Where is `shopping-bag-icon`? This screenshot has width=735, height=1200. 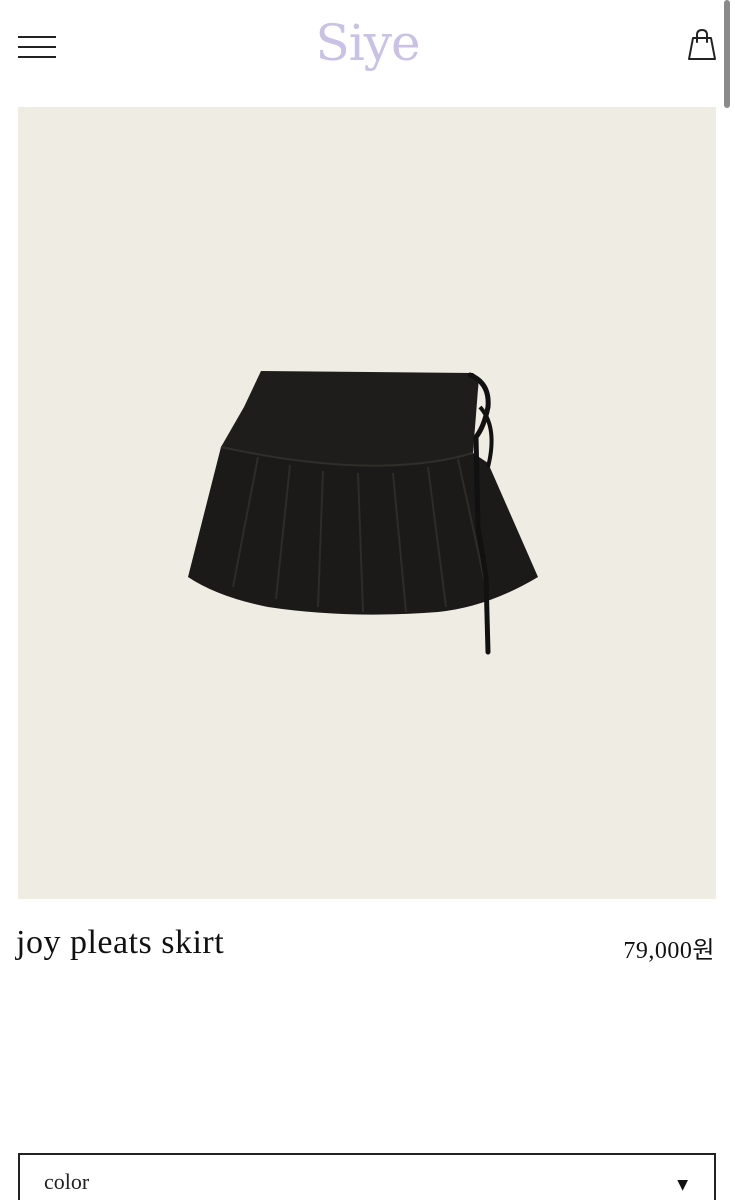
shopping-bag-icon is located at coordinates (702, 44).